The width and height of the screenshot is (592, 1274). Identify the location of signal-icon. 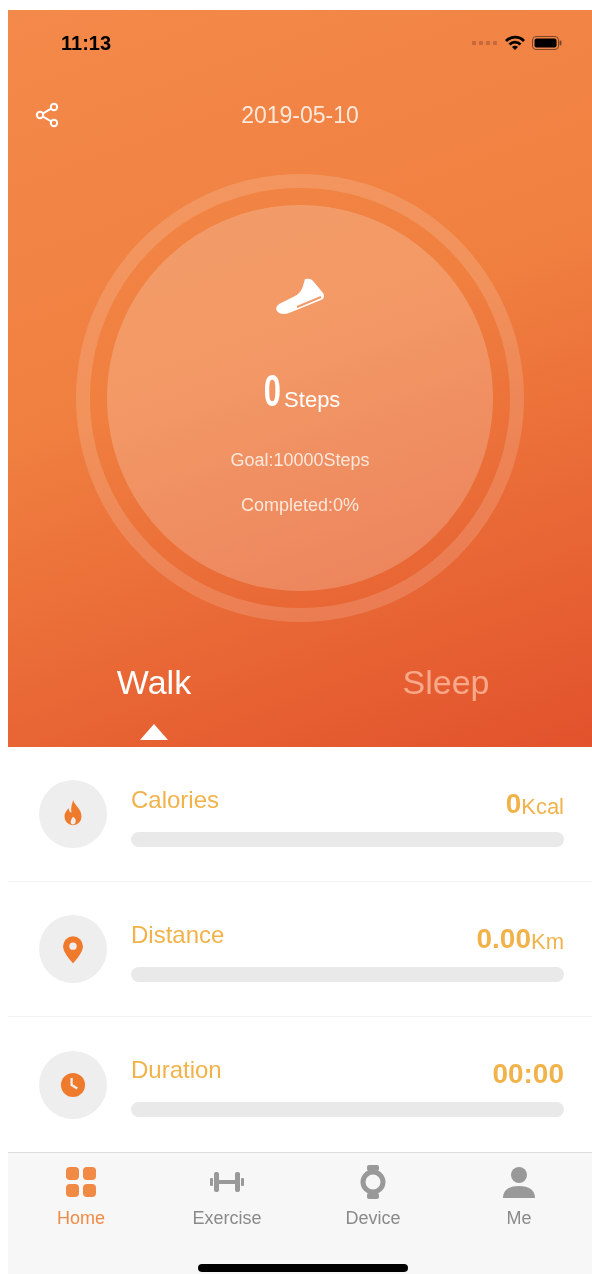
(485, 43).